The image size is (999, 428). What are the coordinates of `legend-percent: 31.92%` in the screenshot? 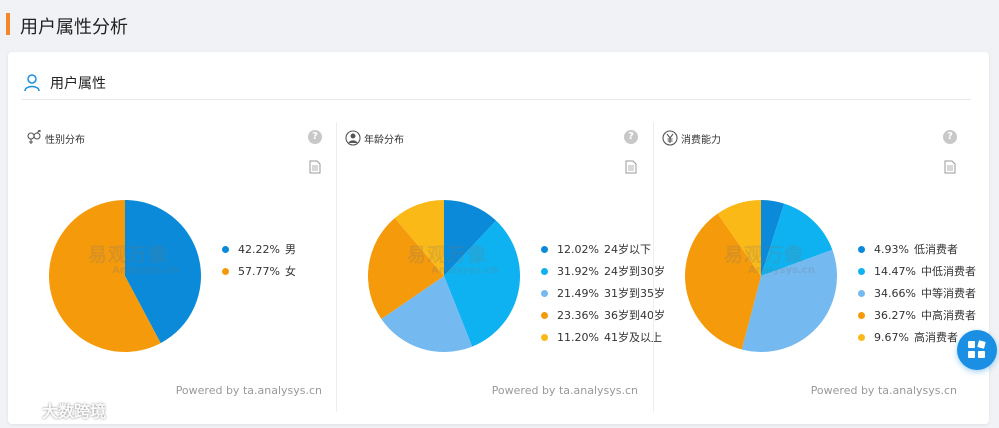 It's located at (578, 271).